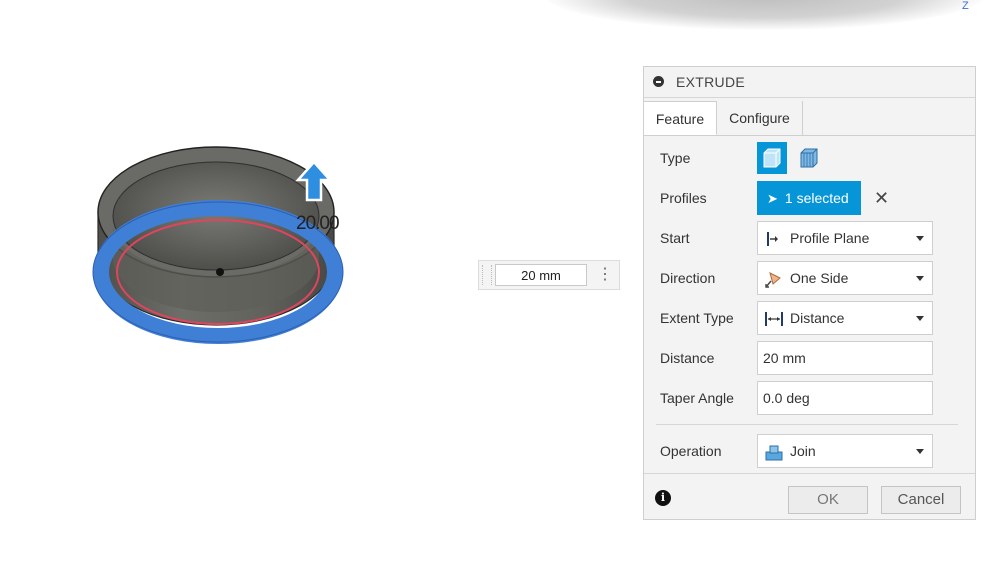  What do you see at coordinates (809, 82) in the screenshot?
I see `dialog-header: EXTRUDE` at bounding box center [809, 82].